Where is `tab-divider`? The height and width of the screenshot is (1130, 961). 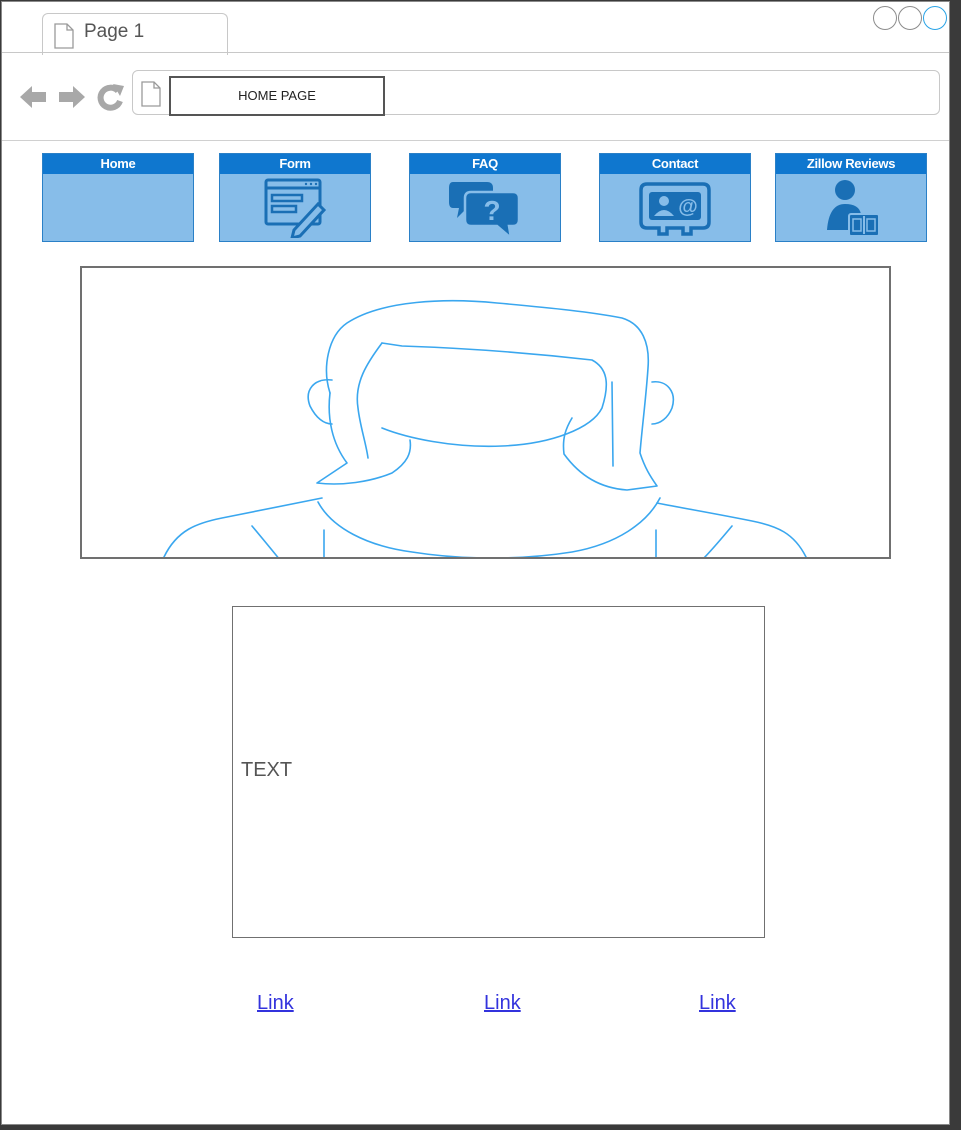 tab-divider is located at coordinates (475, 52).